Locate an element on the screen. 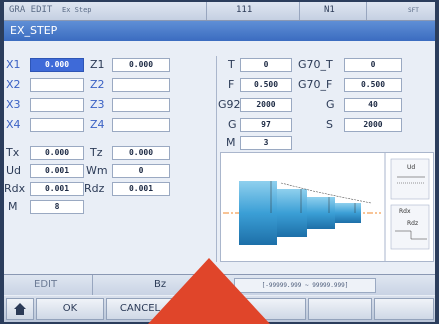 Image resolution: width=439 pixels, height=324 pixels. ud-input: 0.001 is located at coordinates (57, 171).